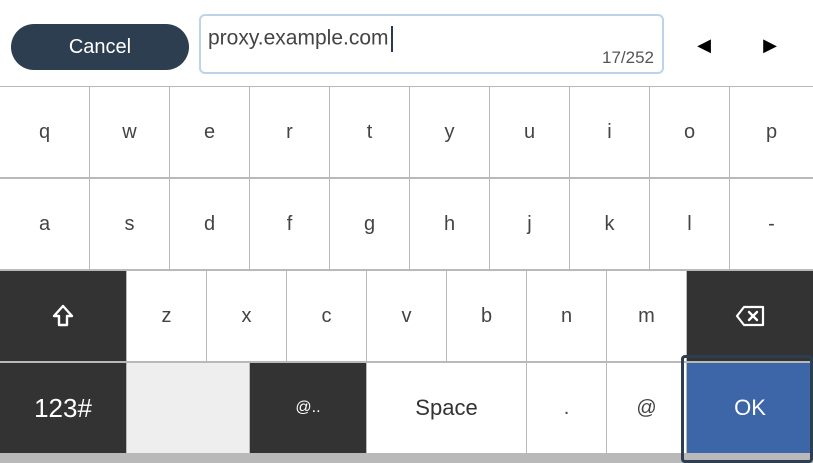 This screenshot has width=813, height=463. Describe the element at coordinates (449, 224) in the screenshot. I see `key-h: h` at that location.